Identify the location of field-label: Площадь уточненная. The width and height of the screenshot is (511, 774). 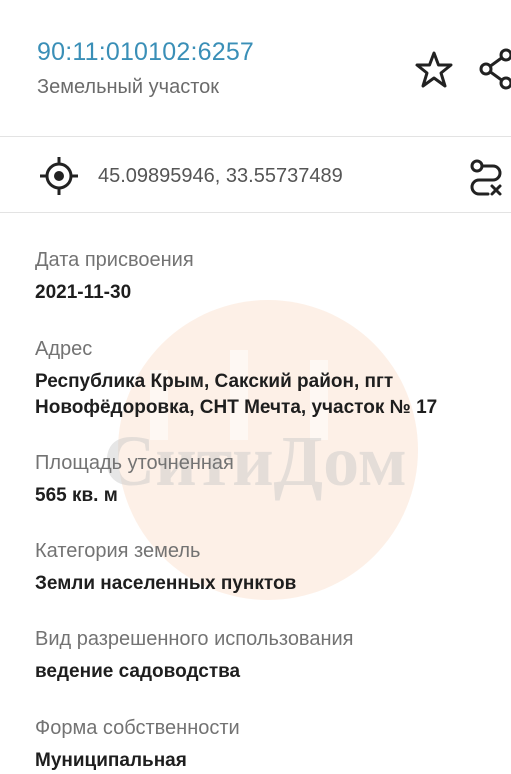
(134, 463).